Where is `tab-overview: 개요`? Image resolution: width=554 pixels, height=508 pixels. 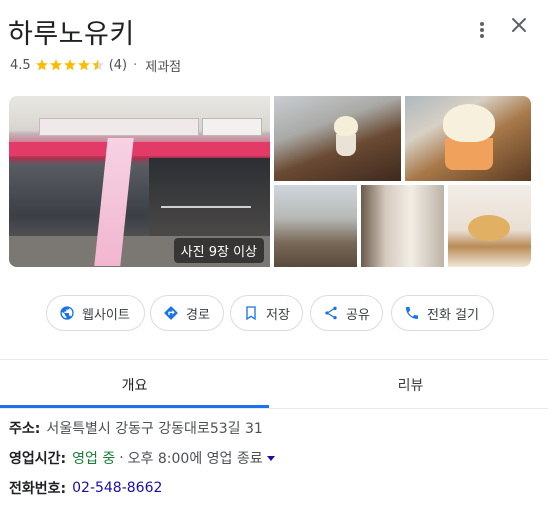 tab-overview: 개요 is located at coordinates (134, 385).